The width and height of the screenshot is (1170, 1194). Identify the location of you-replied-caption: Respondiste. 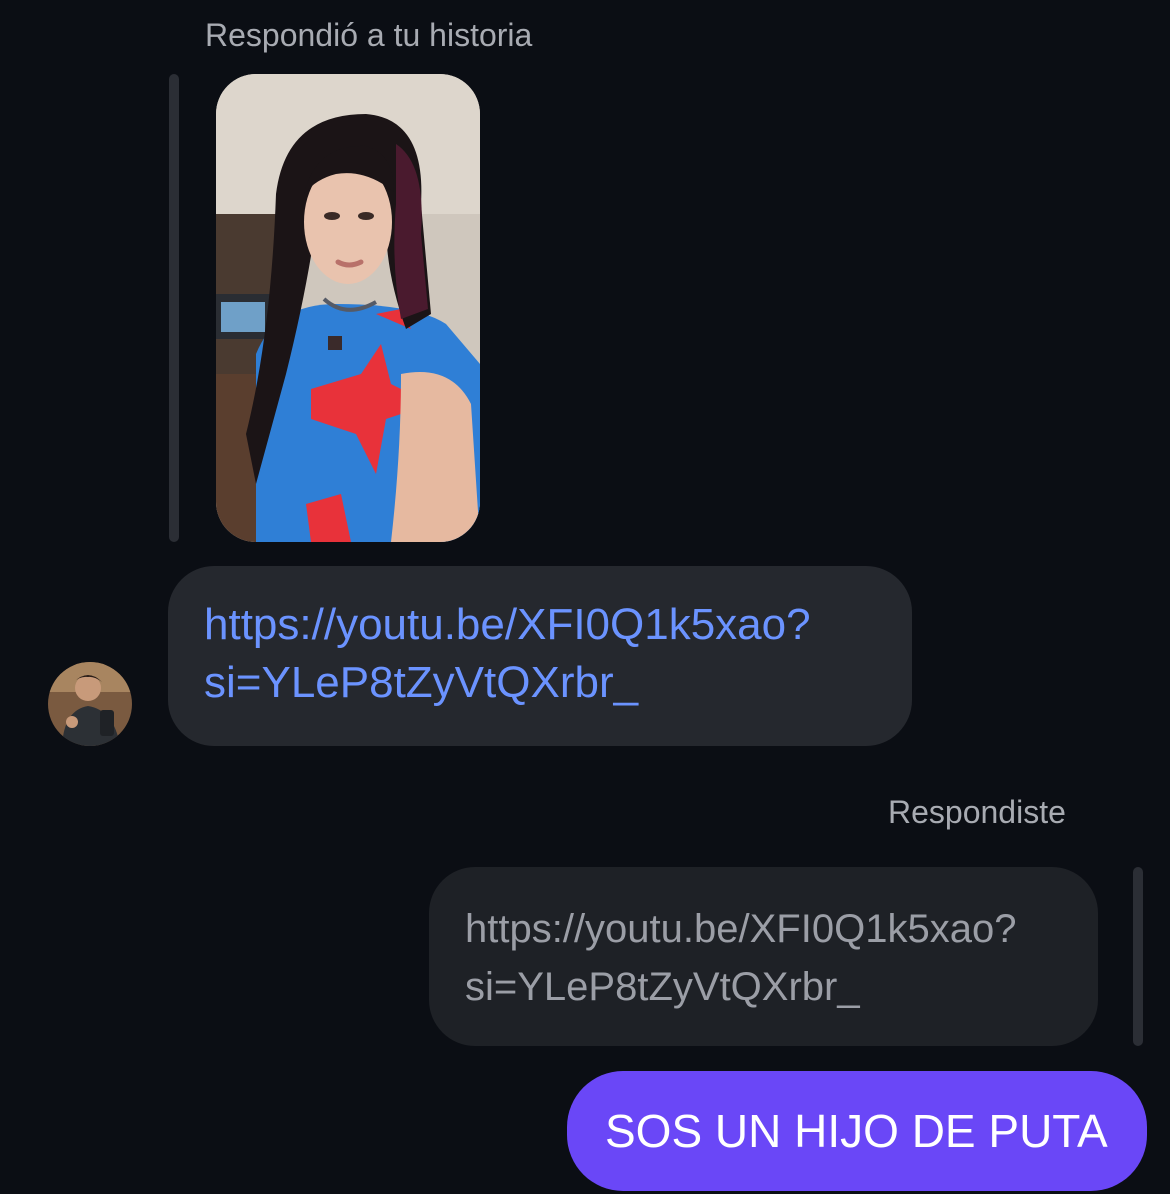
(977, 812).